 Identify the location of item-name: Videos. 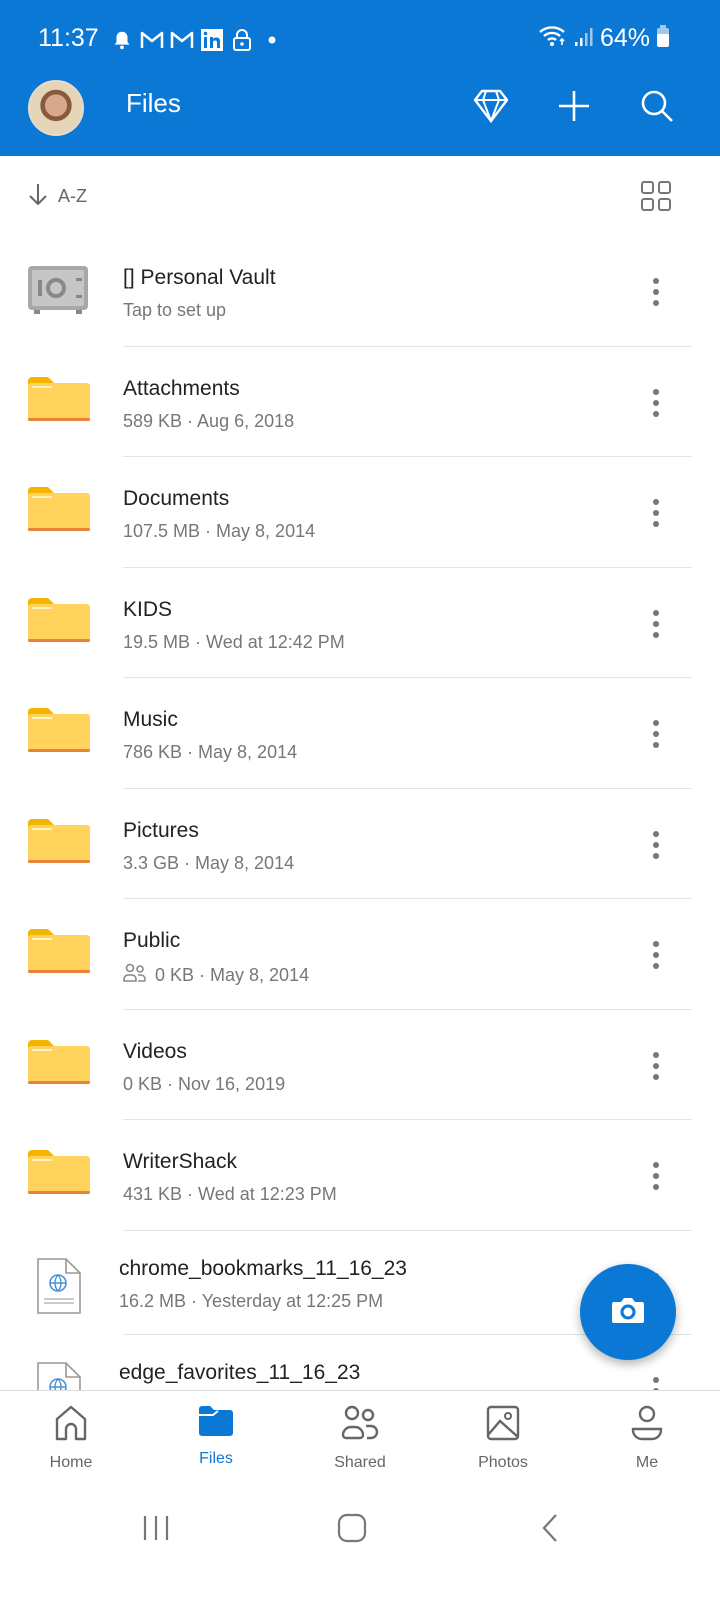
(155, 1051).